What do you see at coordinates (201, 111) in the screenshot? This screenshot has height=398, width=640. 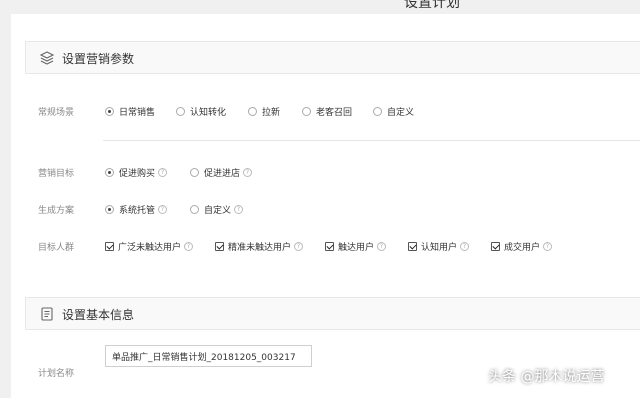 I see `scene-option-awareness: 认知转化` at bounding box center [201, 111].